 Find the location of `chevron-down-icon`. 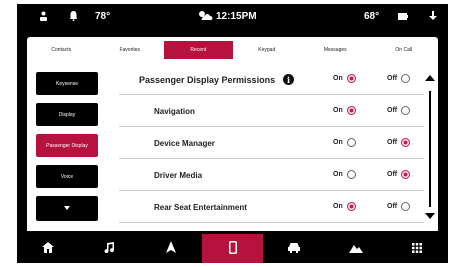

chevron-down-icon is located at coordinates (67, 208).